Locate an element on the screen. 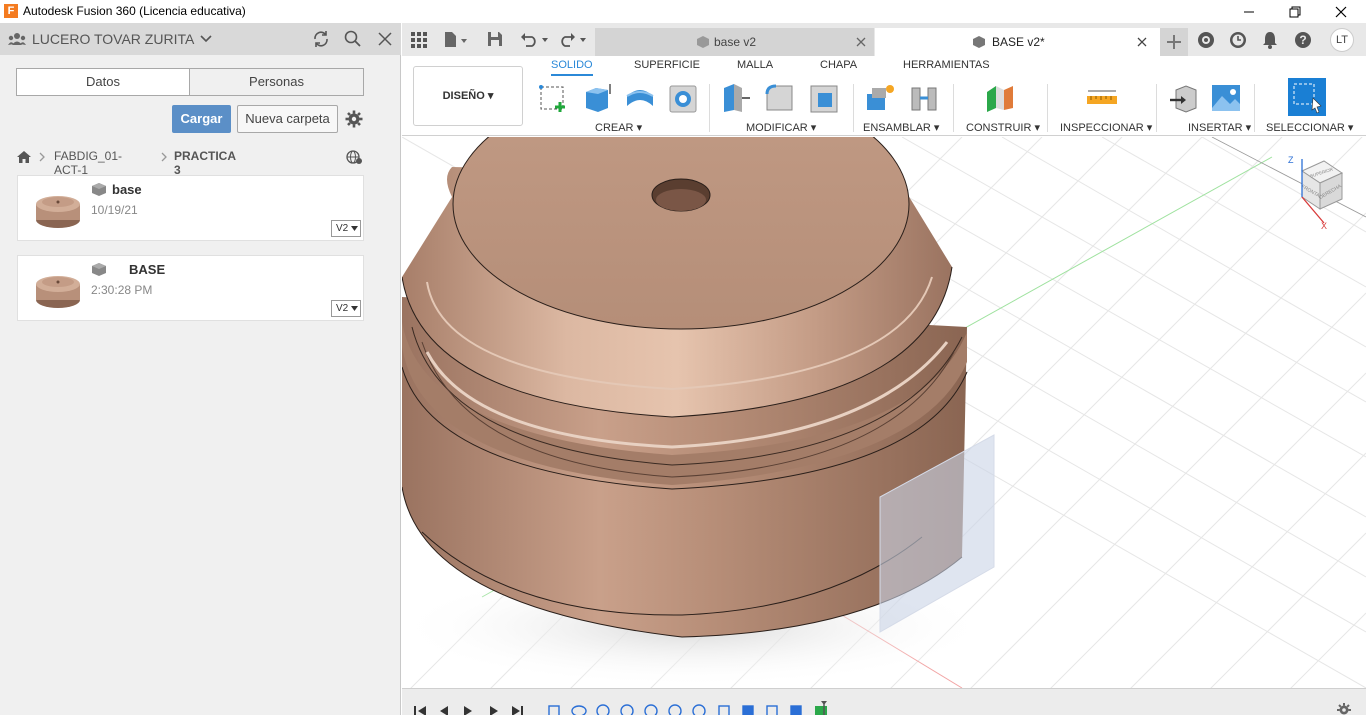 This screenshot has width=1366, height=715. revolve-icon is located at coordinates (640, 98).